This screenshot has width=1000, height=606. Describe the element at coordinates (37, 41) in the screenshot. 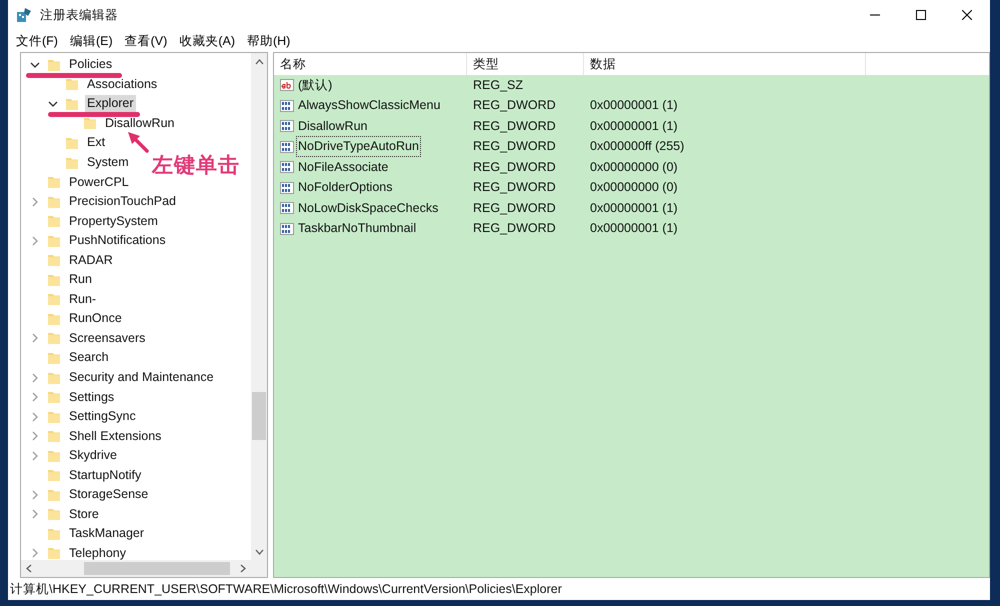

I see `menu-item: 文件(F)` at that location.